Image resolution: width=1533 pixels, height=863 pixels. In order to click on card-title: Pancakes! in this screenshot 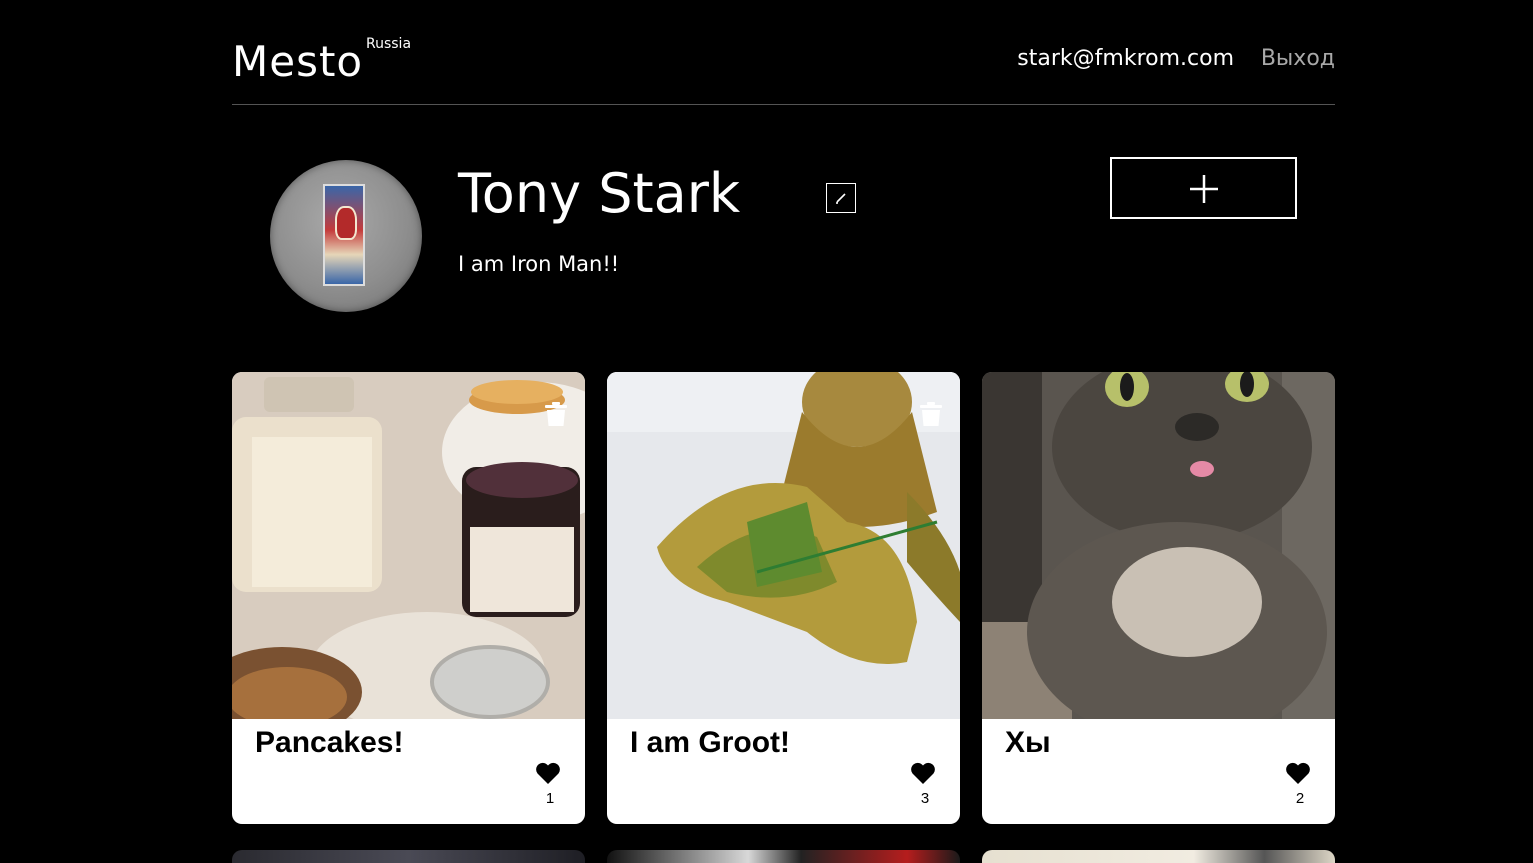, I will do `click(329, 742)`.